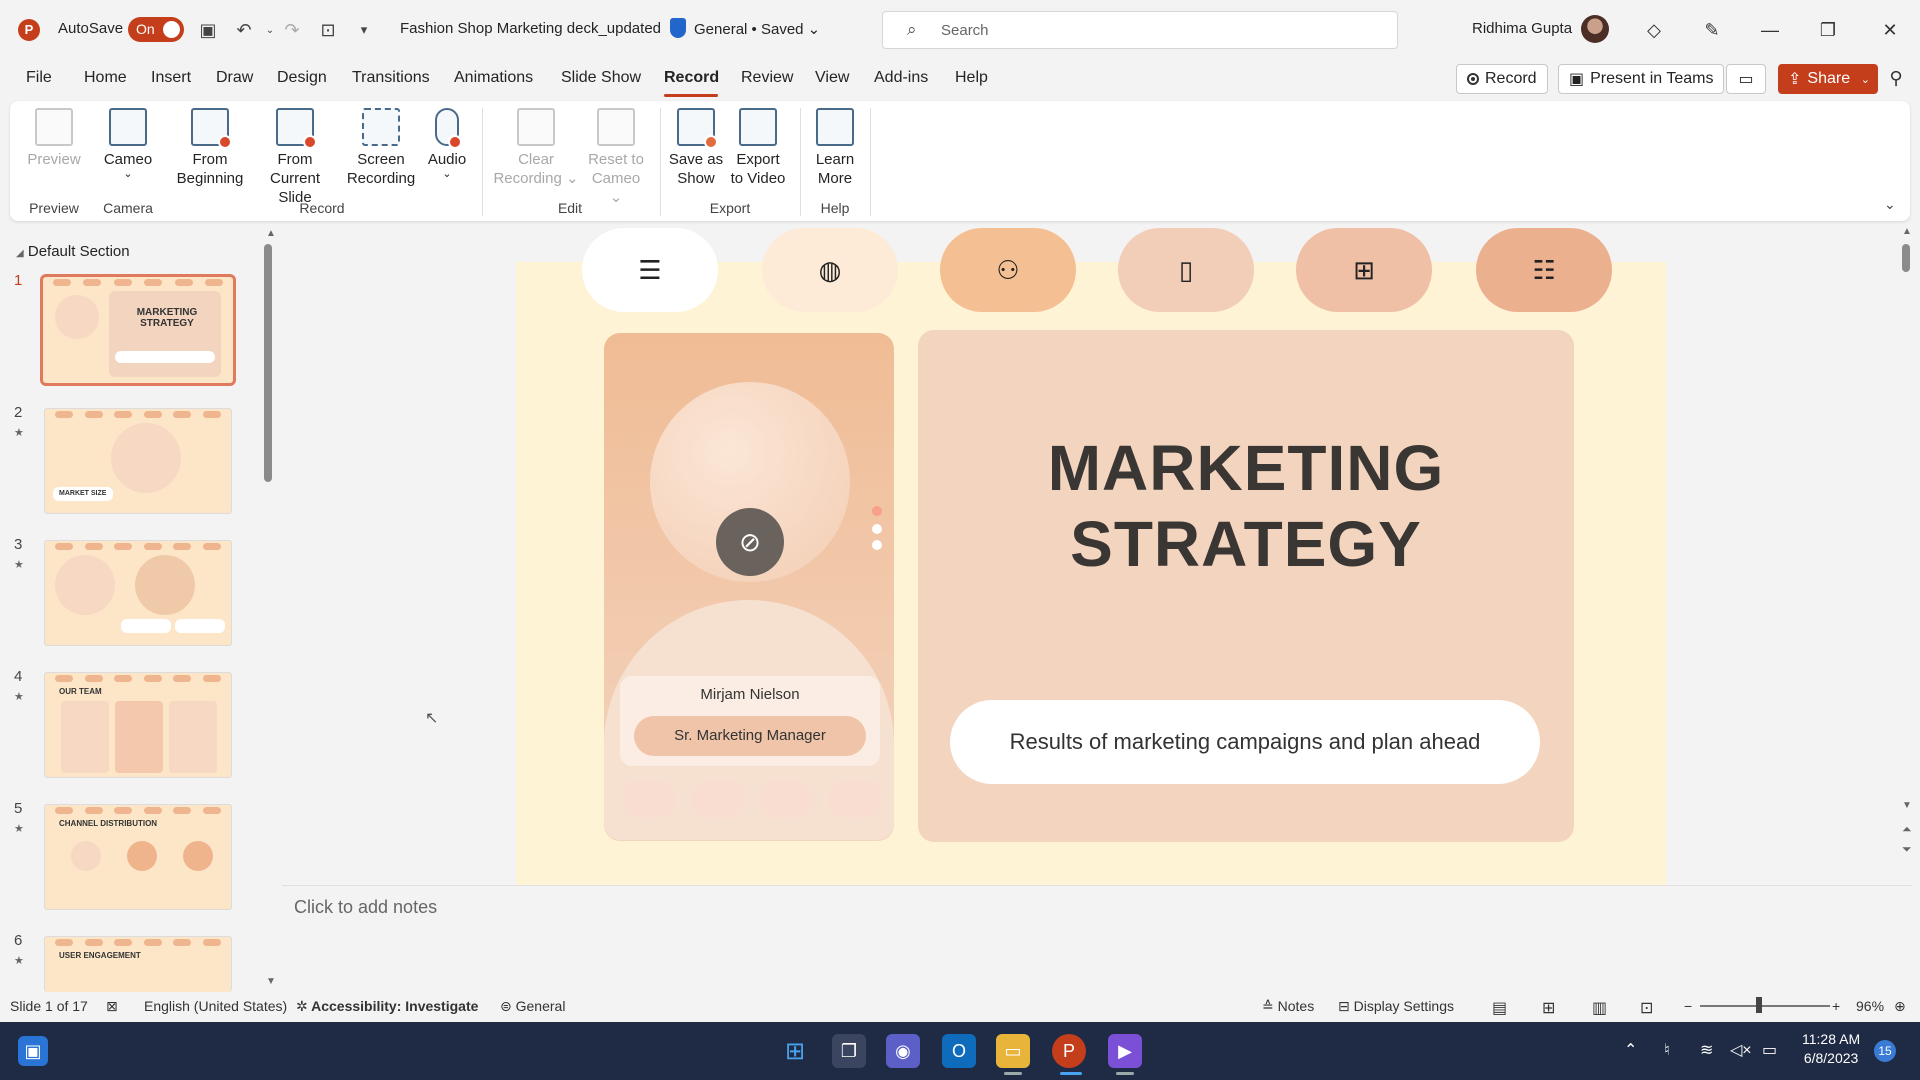 This screenshot has height=1080, width=1920. I want to click on save-as-show-button: Save as Show, so click(696, 148).